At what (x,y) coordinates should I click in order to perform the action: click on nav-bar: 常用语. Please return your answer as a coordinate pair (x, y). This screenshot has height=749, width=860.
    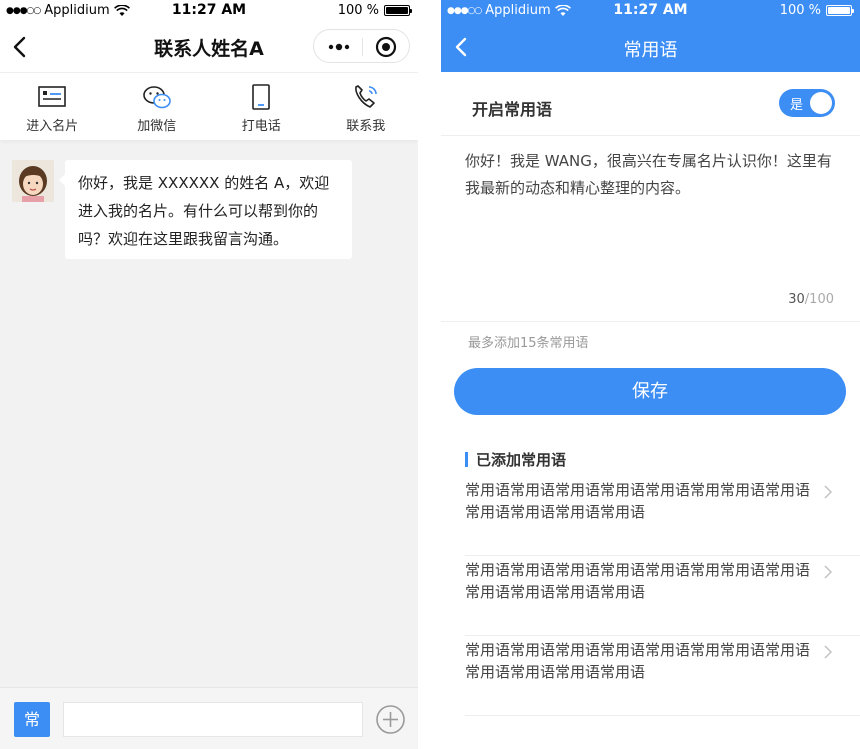
    Looking at the image, I should click on (650, 47).